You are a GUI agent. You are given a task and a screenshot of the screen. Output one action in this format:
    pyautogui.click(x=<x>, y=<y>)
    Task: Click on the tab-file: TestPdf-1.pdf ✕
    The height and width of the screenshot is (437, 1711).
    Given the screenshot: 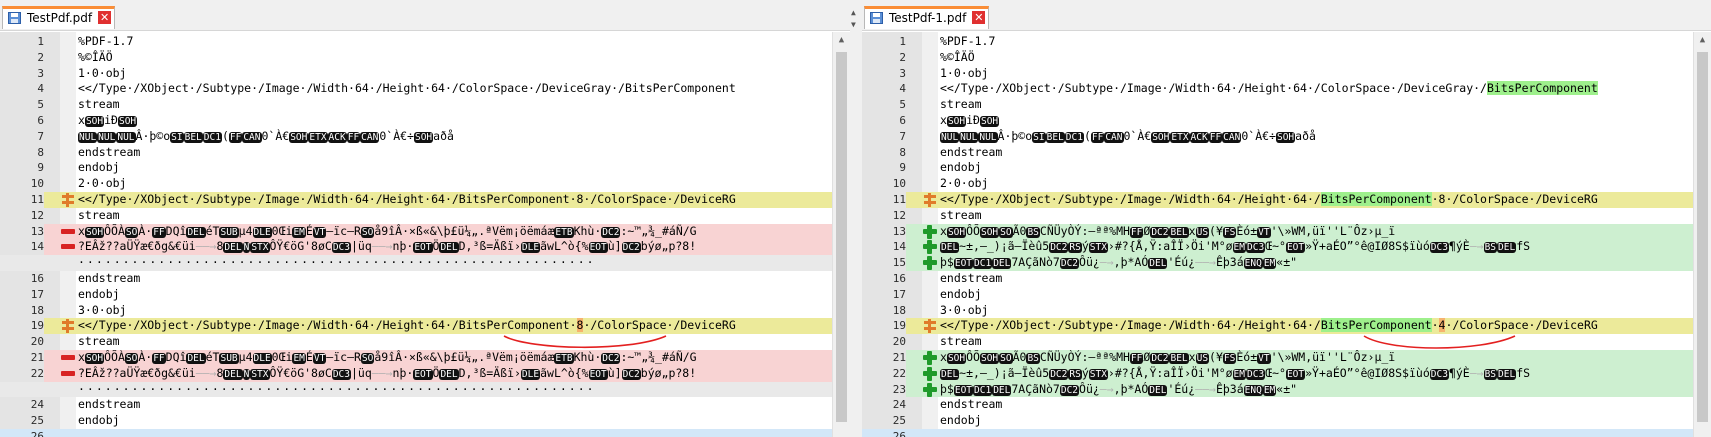 What is the action you would take?
    pyautogui.click(x=927, y=17)
    